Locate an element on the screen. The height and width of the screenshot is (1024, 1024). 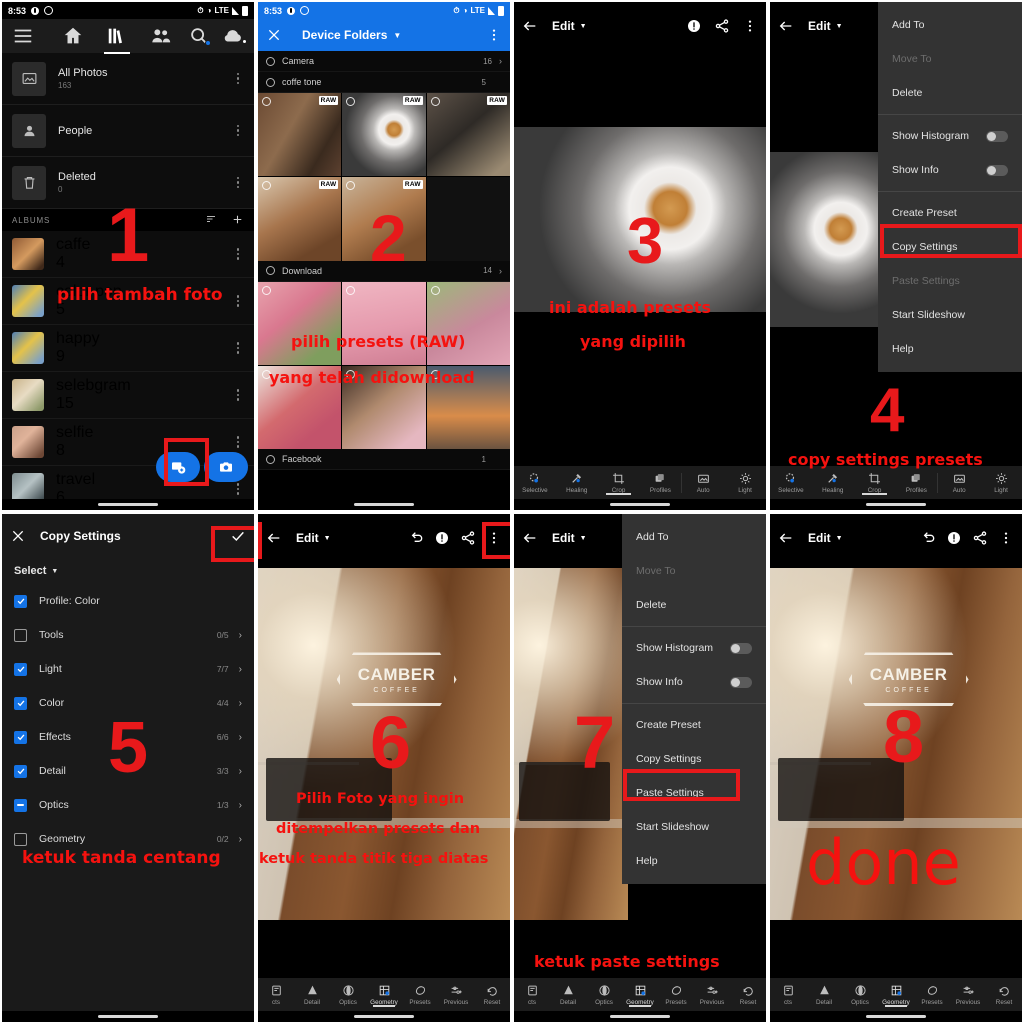
close-icon is located at coordinates (274, 35).